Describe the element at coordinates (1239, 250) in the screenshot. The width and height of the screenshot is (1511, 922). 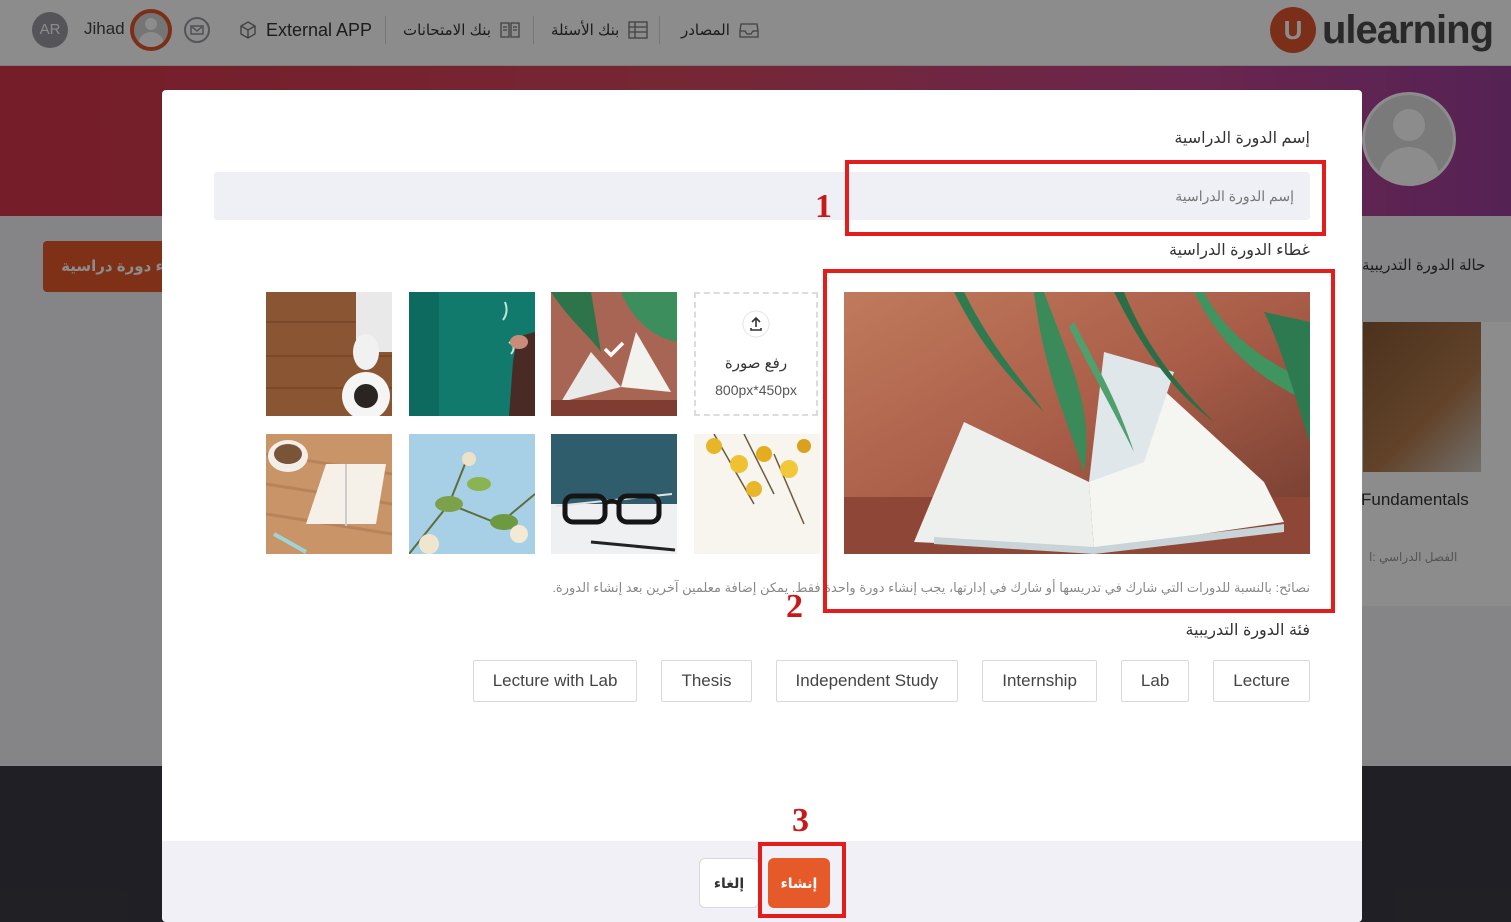
I see `course-cover-label: غطاء الدورة الدراسية` at that location.